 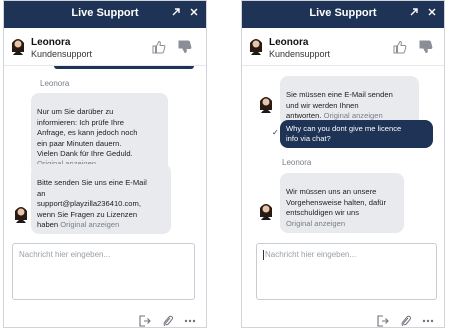 What do you see at coordinates (263, 255) in the screenshot?
I see `text-caret` at bounding box center [263, 255].